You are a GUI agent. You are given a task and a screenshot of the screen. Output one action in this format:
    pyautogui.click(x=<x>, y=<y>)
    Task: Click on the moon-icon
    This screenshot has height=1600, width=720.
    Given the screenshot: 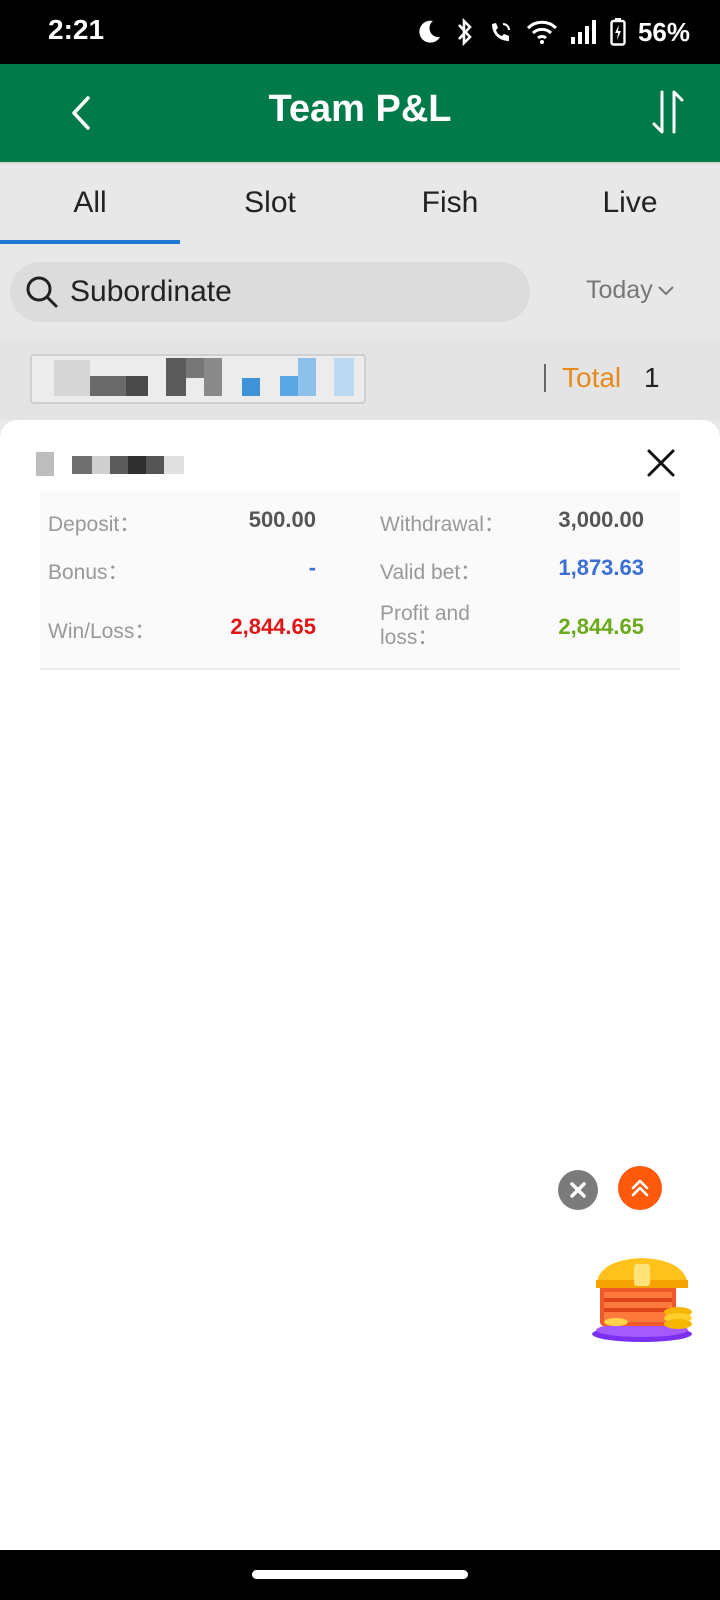 What is the action you would take?
    pyautogui.click(x=429, y=31)
    